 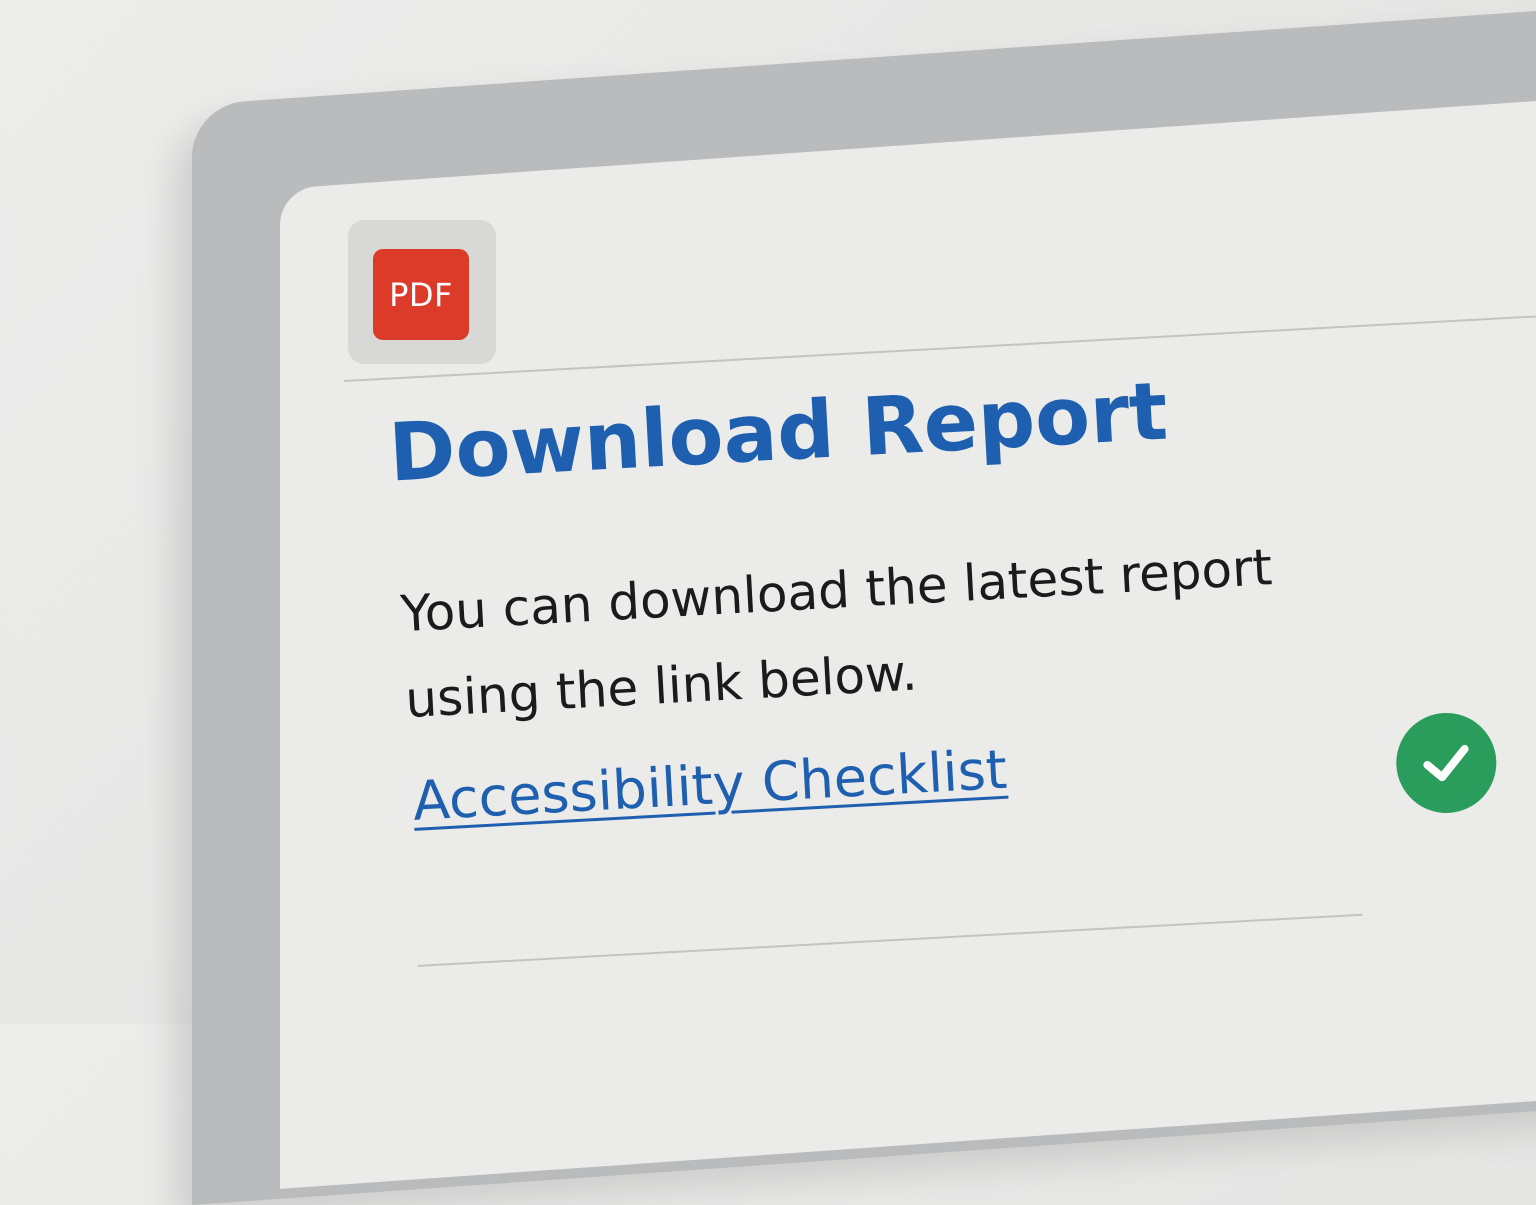 I want to click on footer-divider, so click(x=890, y=940).